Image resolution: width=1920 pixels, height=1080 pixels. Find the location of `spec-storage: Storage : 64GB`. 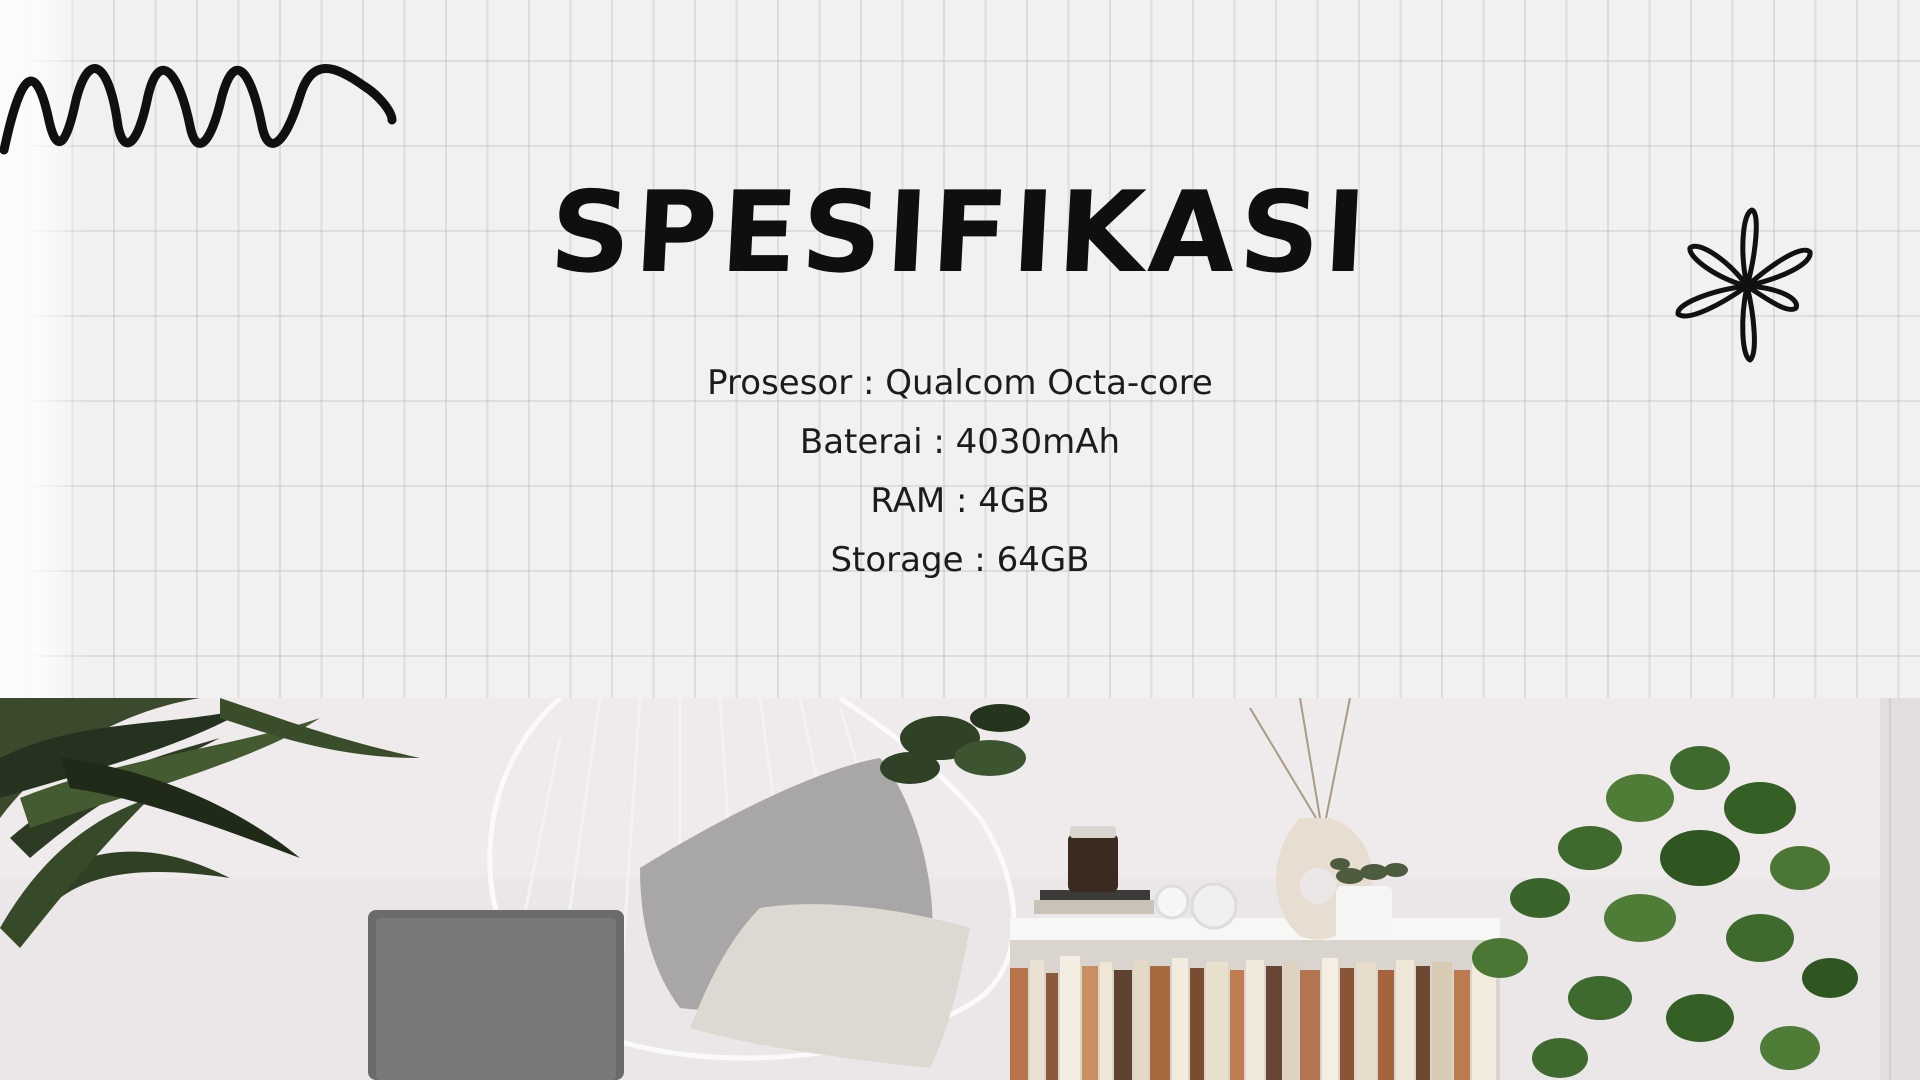

spec-storage: Storage : 64GB is located at coordinates (960, 560).